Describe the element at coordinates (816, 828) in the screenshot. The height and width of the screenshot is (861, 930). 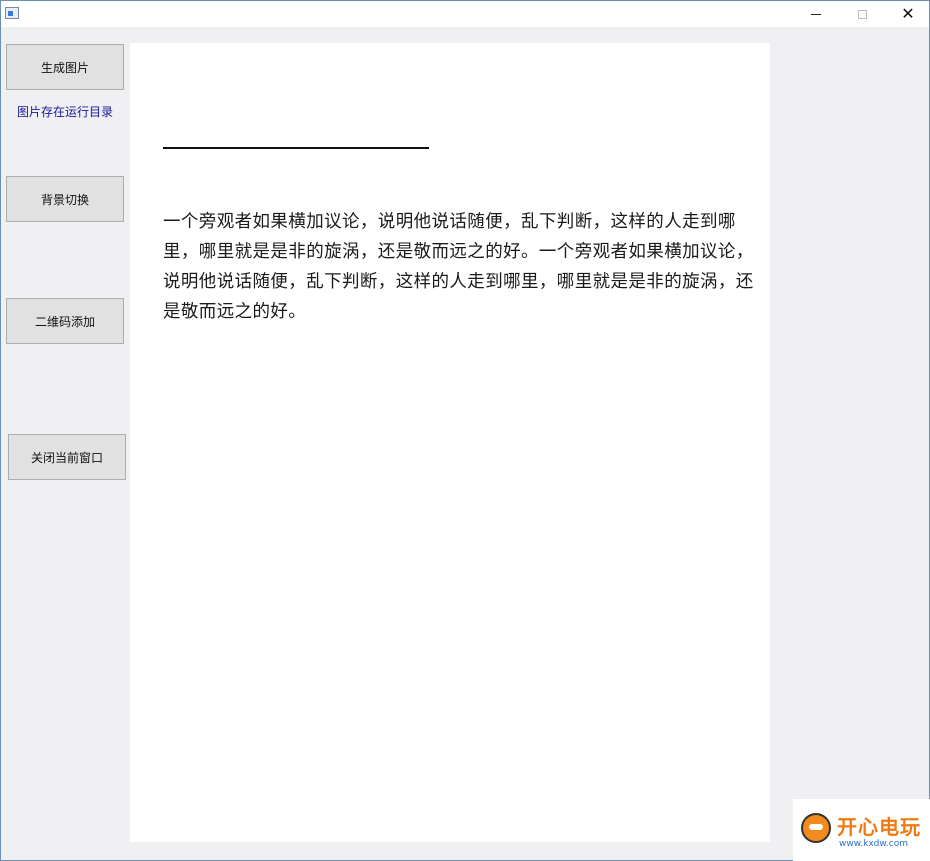
I see `mascot-icon` at that location.